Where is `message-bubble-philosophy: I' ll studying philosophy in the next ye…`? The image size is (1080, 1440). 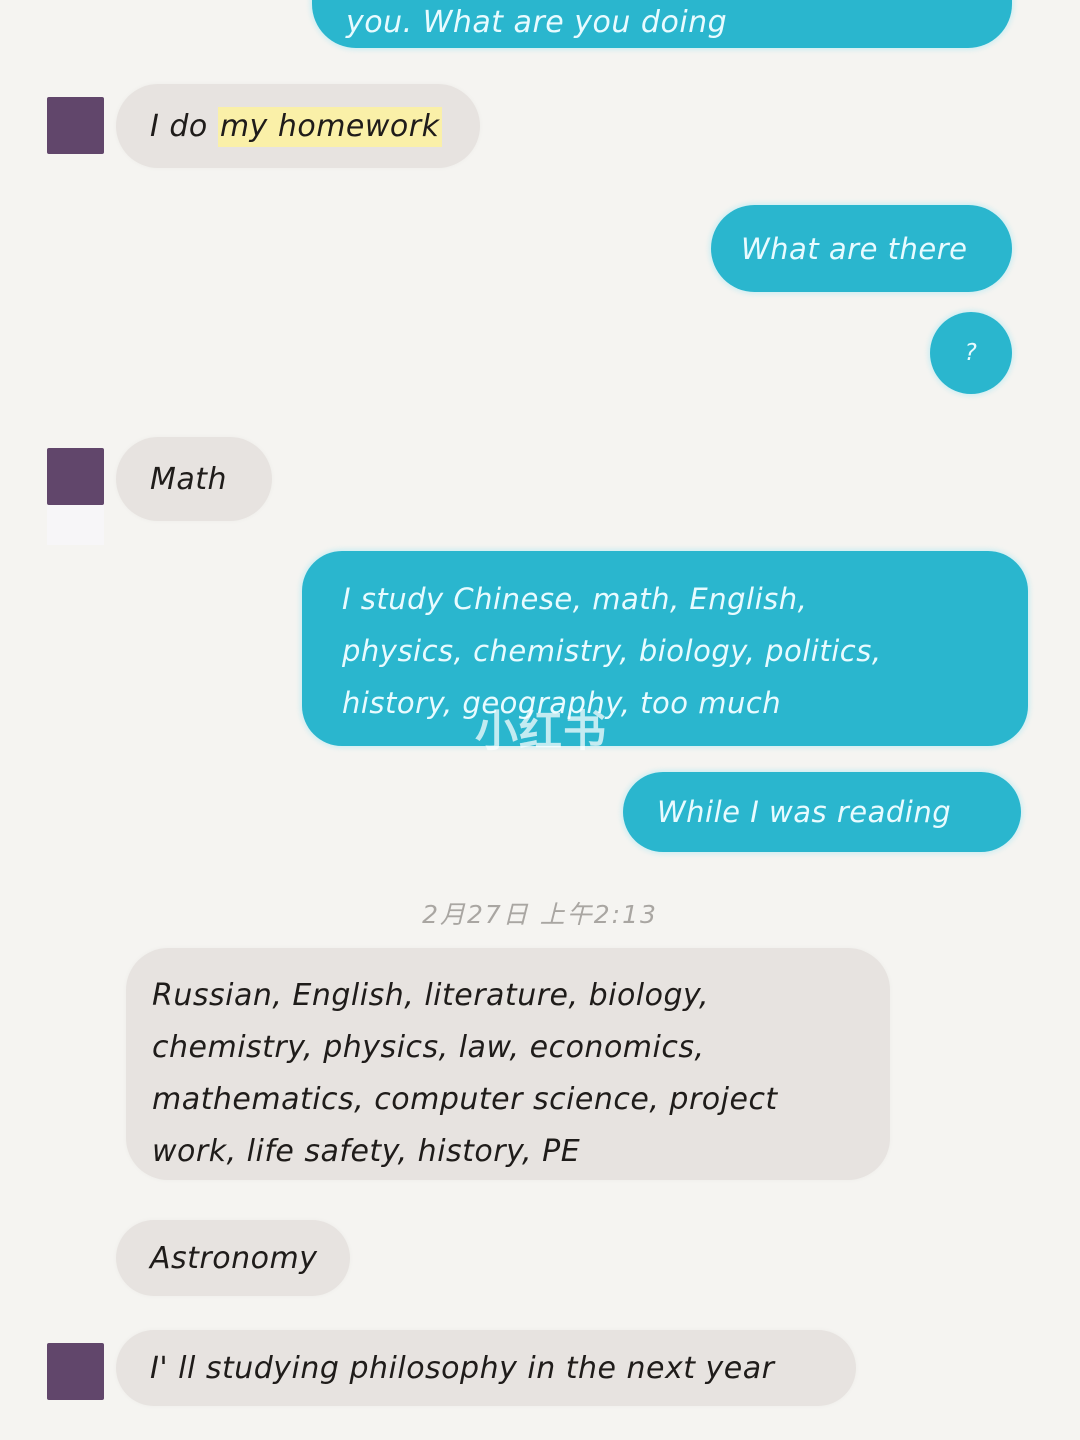 message-bubble-philosophy: I' ll studying philosophy in the next ye… is located at coordinates (486, 1368).